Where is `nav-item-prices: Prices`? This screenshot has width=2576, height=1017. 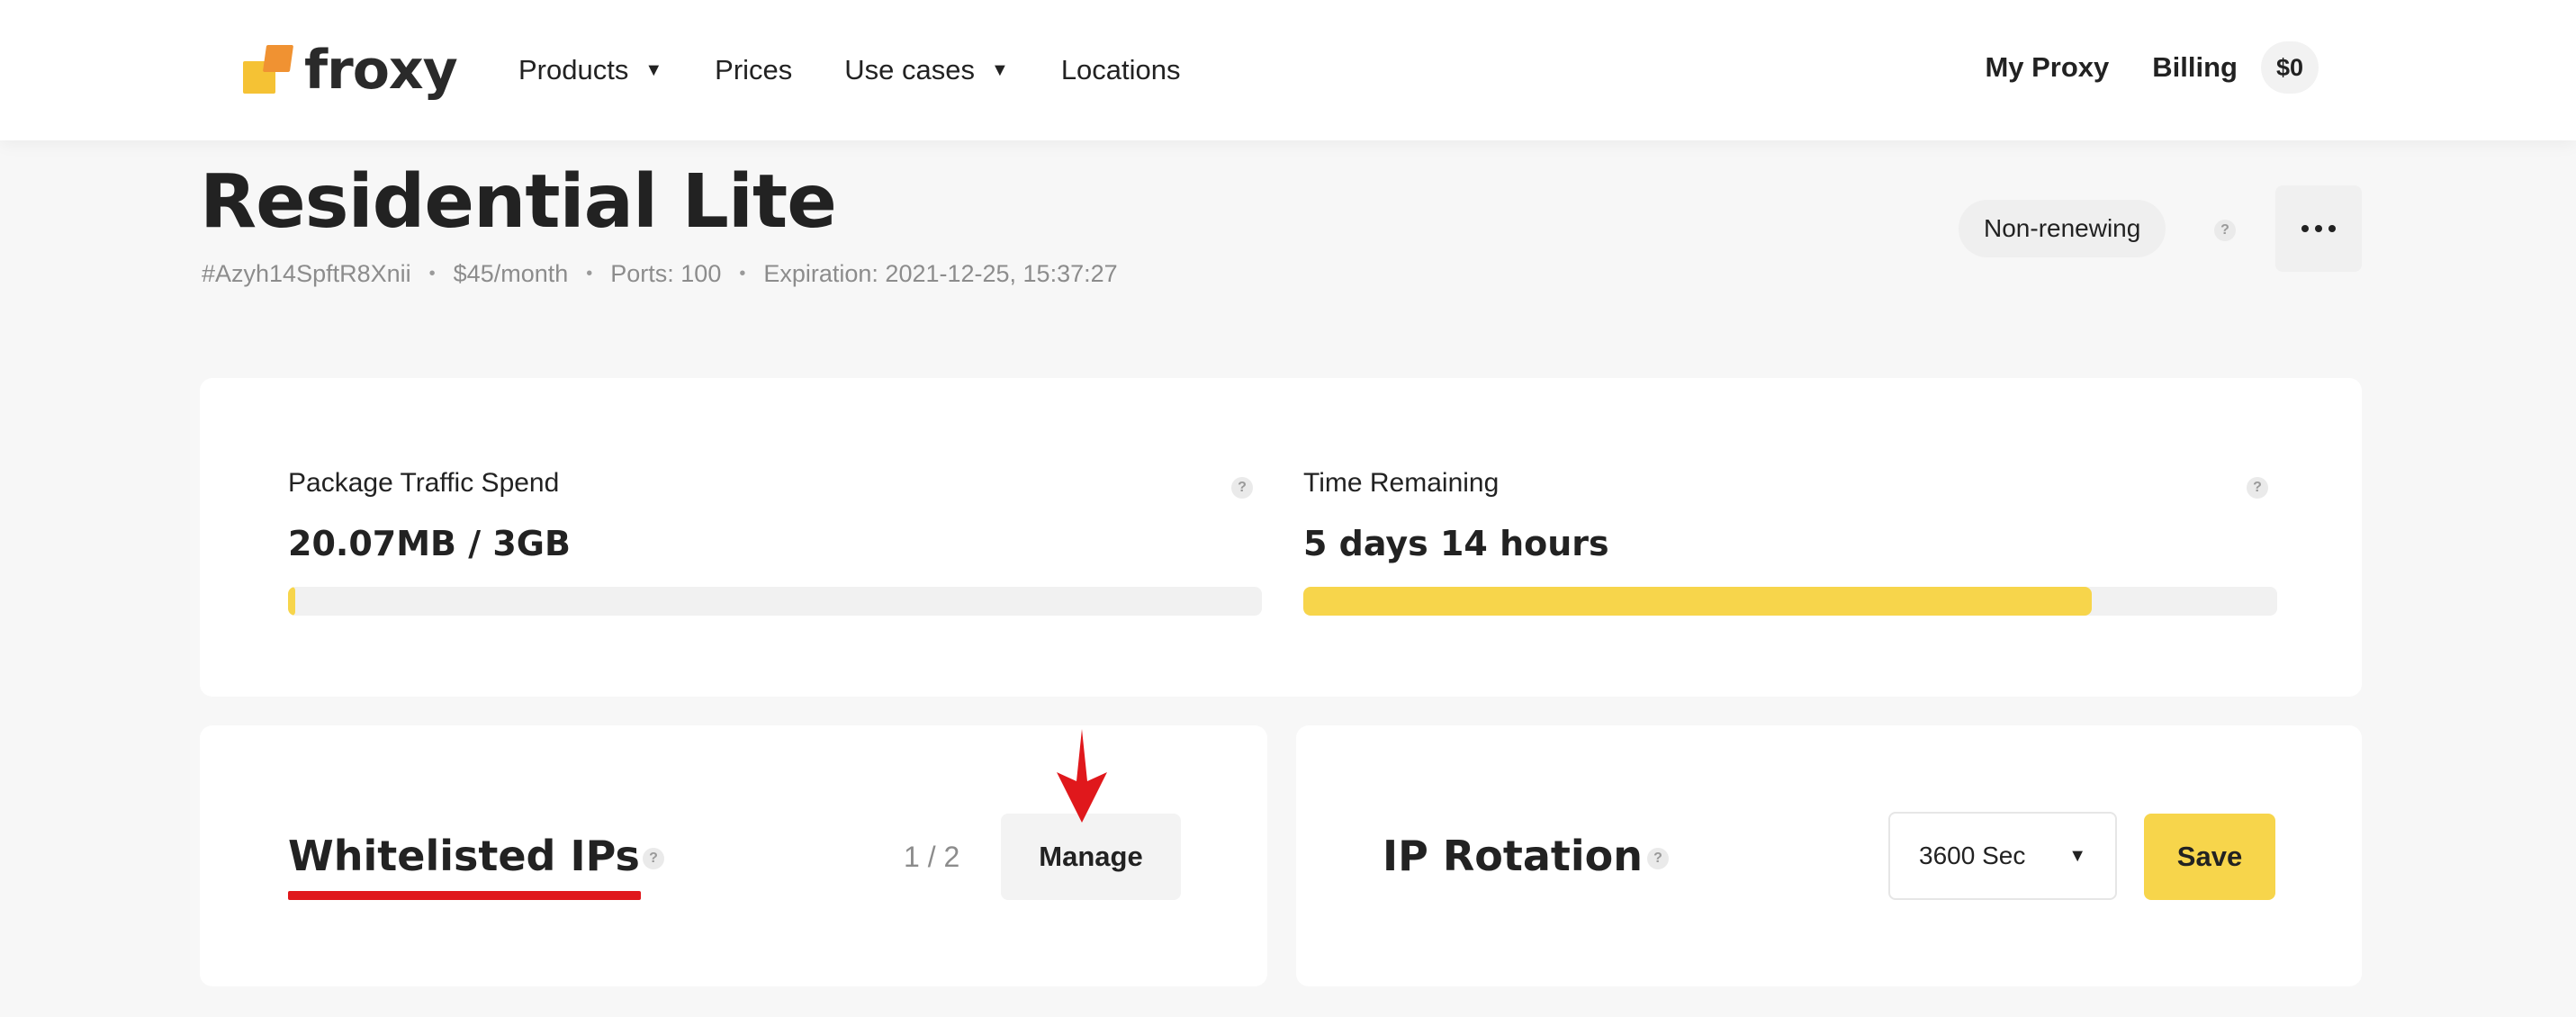 nav-item-prices: Prices is located at coordinates (753, 70).